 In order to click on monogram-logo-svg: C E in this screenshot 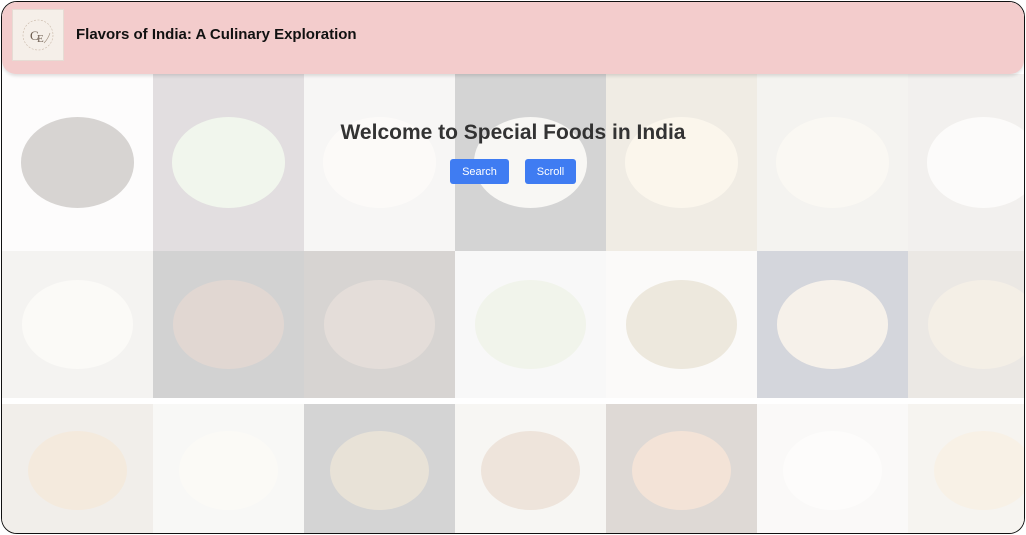, I will do `click(38, 35)`.